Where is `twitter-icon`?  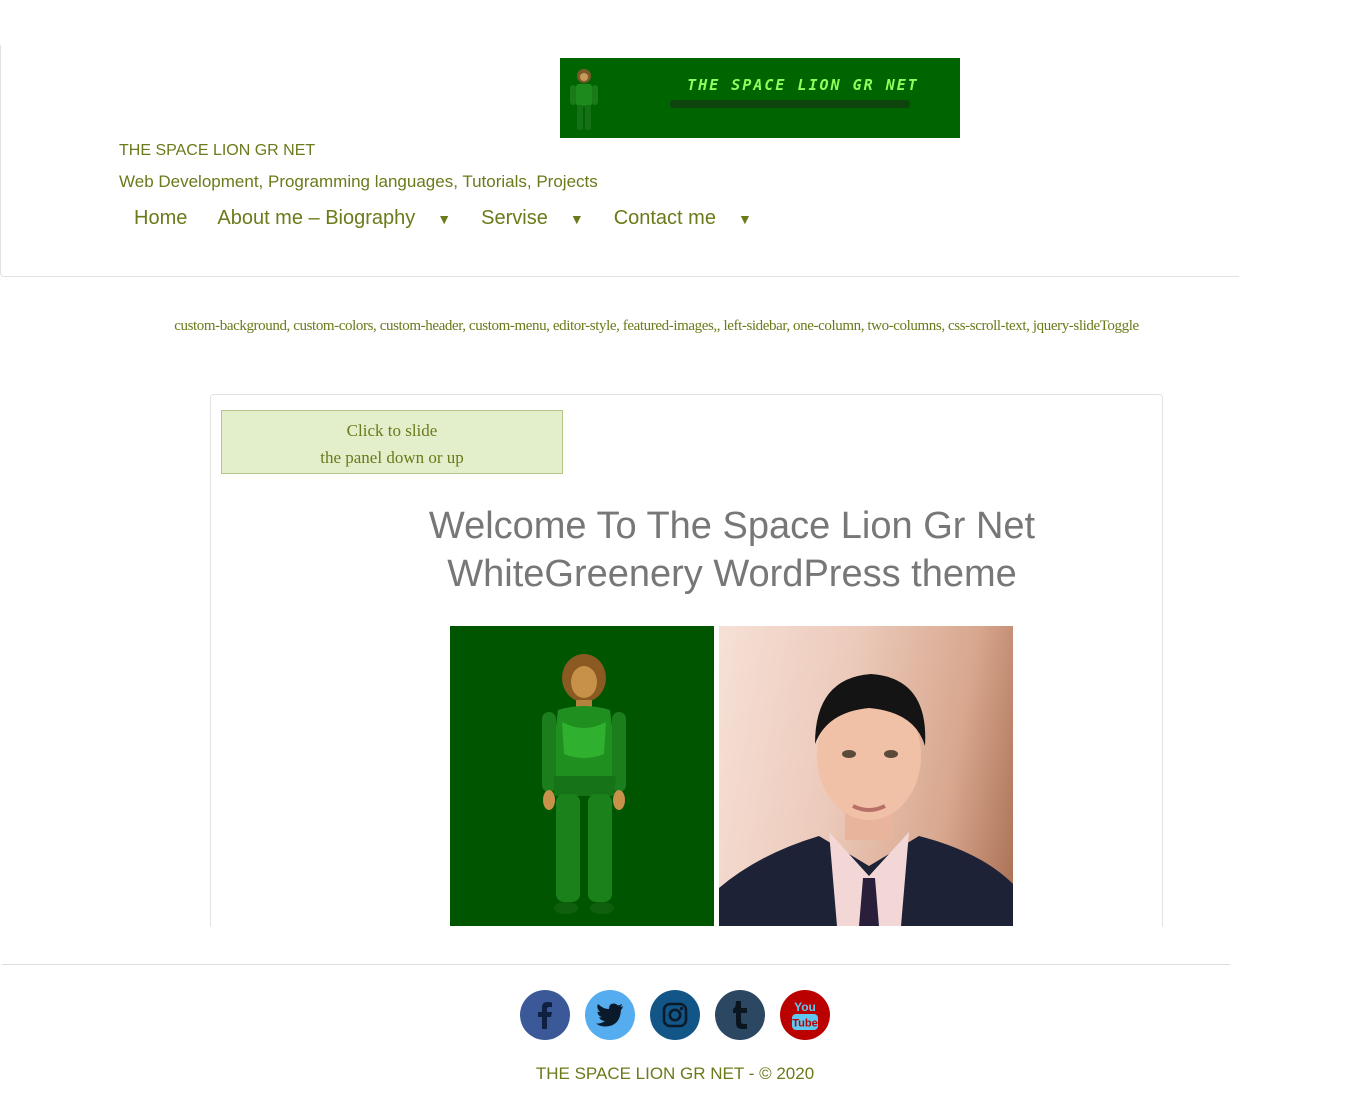
twitter-icon is located at coordinates (610, 1015).